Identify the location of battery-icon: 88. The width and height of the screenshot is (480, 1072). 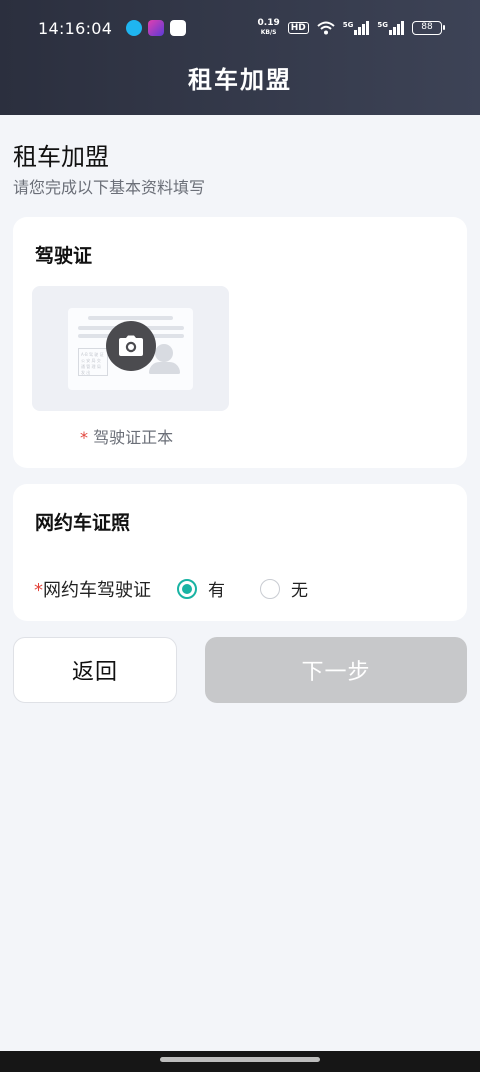
(428, 28).